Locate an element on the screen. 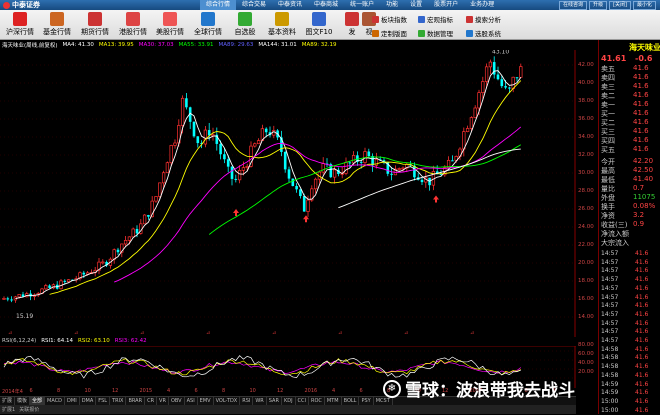  stat-value-6: 3.2 is located at coordinates (639, 215).